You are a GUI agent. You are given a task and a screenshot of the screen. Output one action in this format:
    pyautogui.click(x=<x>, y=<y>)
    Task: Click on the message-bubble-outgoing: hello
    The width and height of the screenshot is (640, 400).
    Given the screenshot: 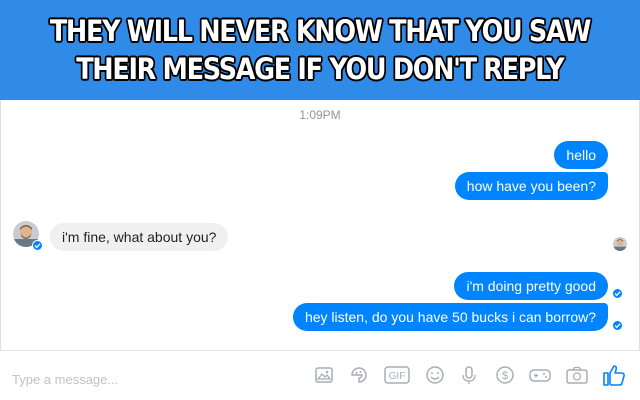 What is the action you would take?
    pyautogui.click(x=581, y=155)
    